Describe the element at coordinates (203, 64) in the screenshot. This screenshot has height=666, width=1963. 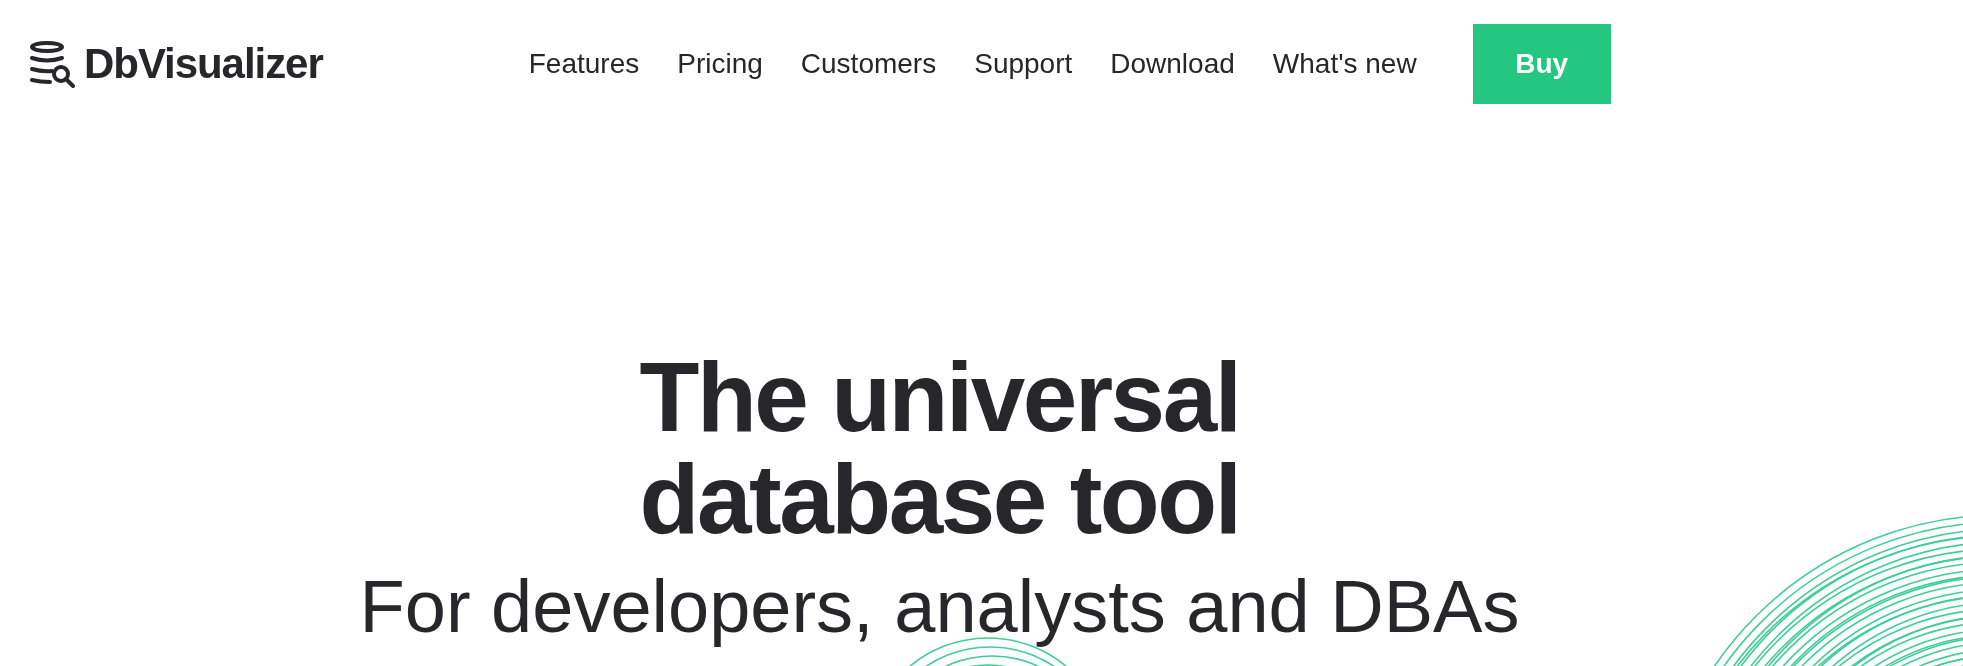
I see `brand-logo: DbVisualizer` at that location.